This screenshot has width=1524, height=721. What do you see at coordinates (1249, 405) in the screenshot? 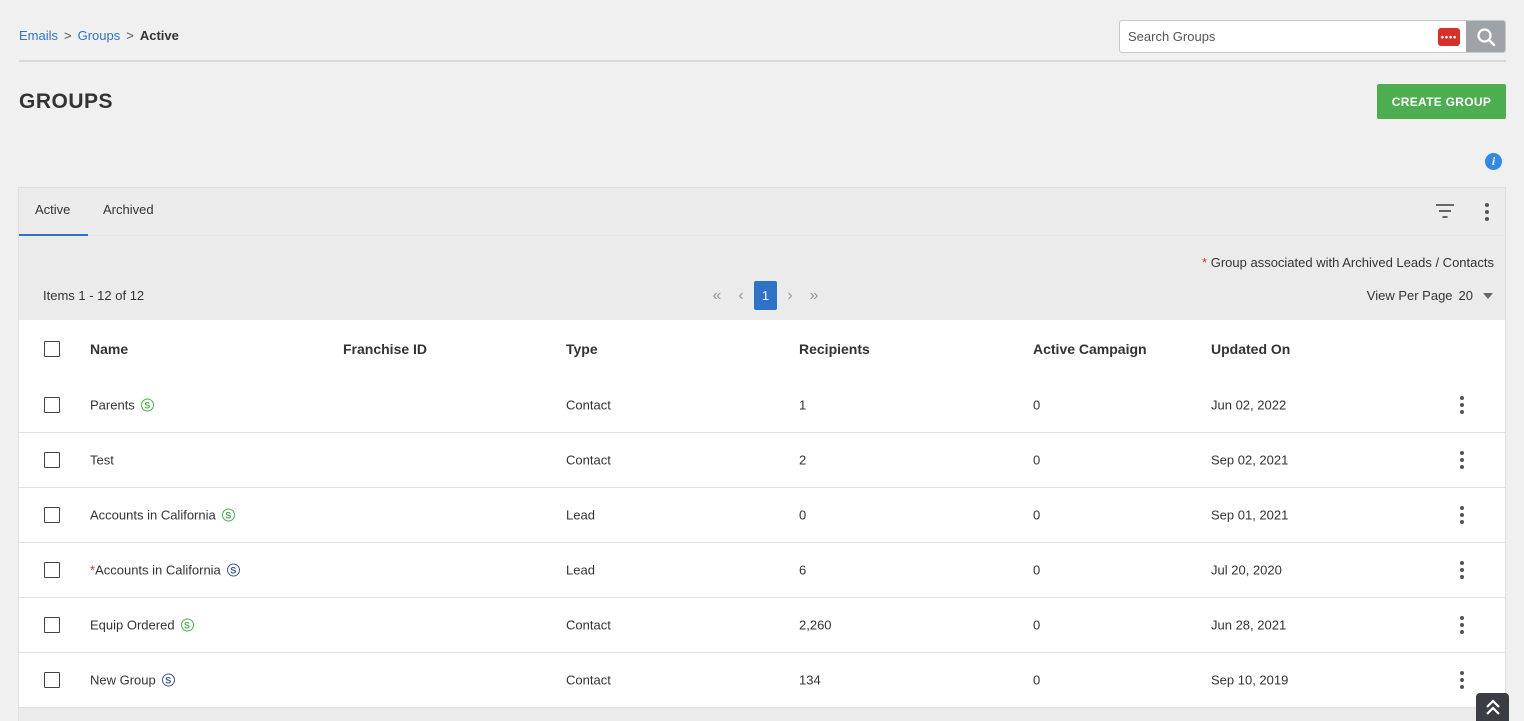
I see `updated-on-cell: Jun 02, 2022` at bounding box center [1249, 405].